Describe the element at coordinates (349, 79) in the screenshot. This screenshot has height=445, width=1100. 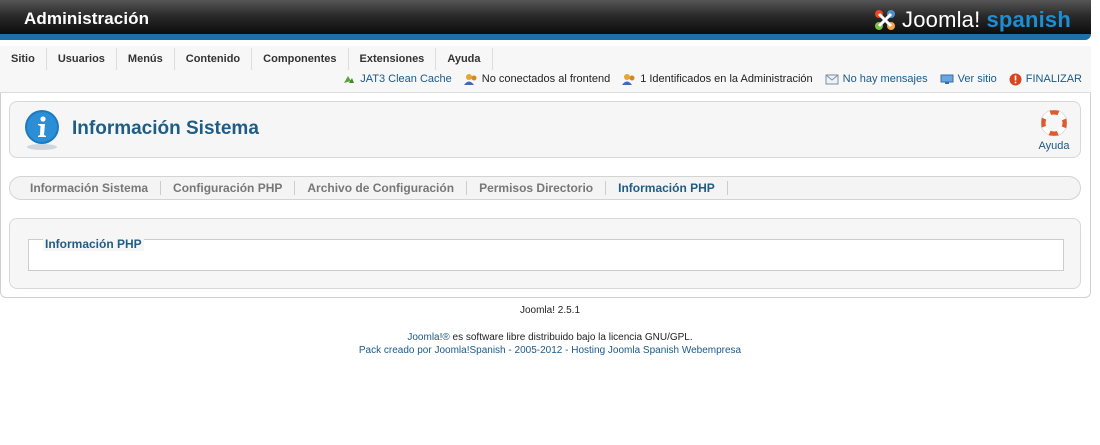
I see `recycle-icon` at that location.